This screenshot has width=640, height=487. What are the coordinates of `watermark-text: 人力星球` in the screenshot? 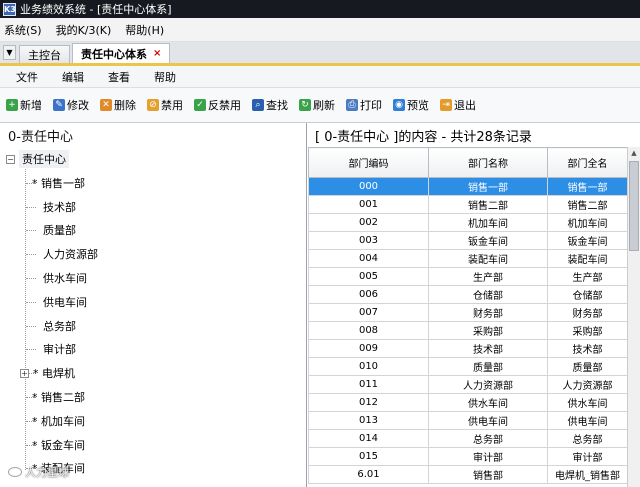 It's located at (47, 472).